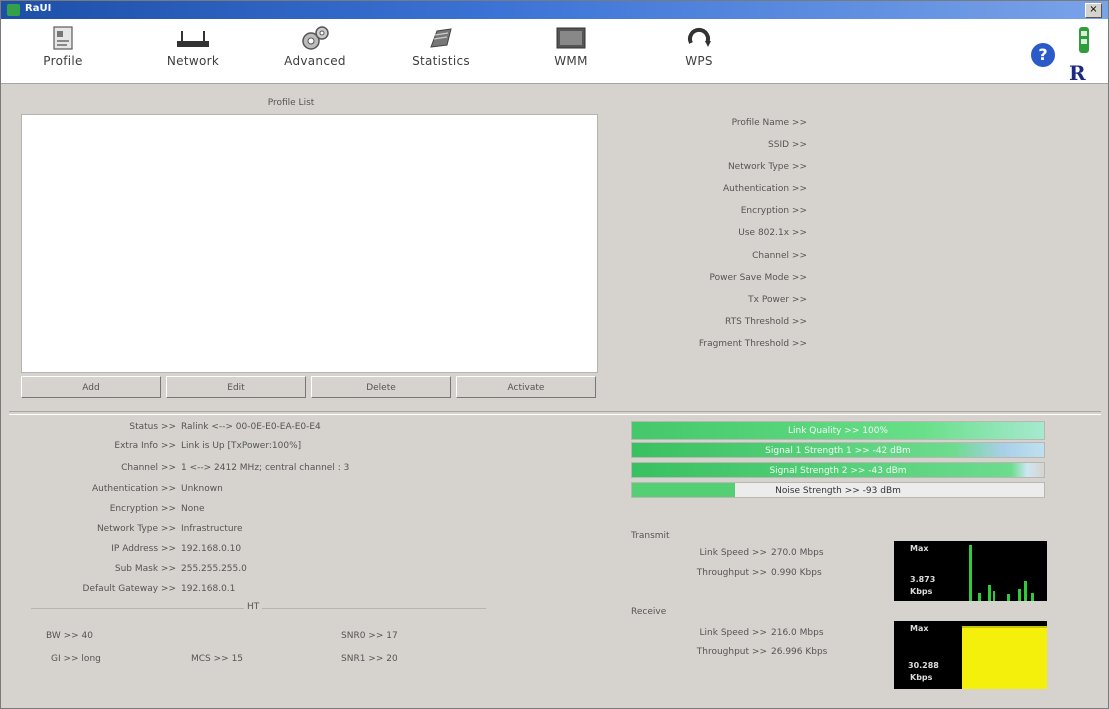  What do you see at coordinates (63, 53) in the screenshot?
I see `toolbar-profile-button: Profile` at bounding box center [63, 53].